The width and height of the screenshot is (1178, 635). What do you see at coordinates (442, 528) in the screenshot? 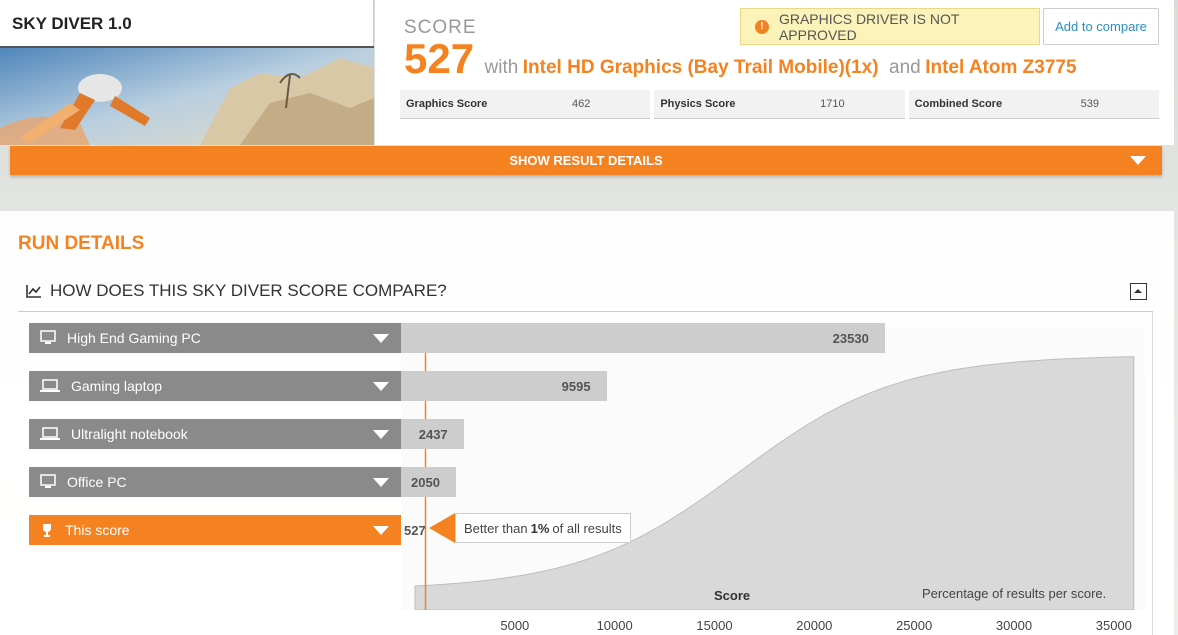
I see `callout-arrow` at bounding box center [442, 528].